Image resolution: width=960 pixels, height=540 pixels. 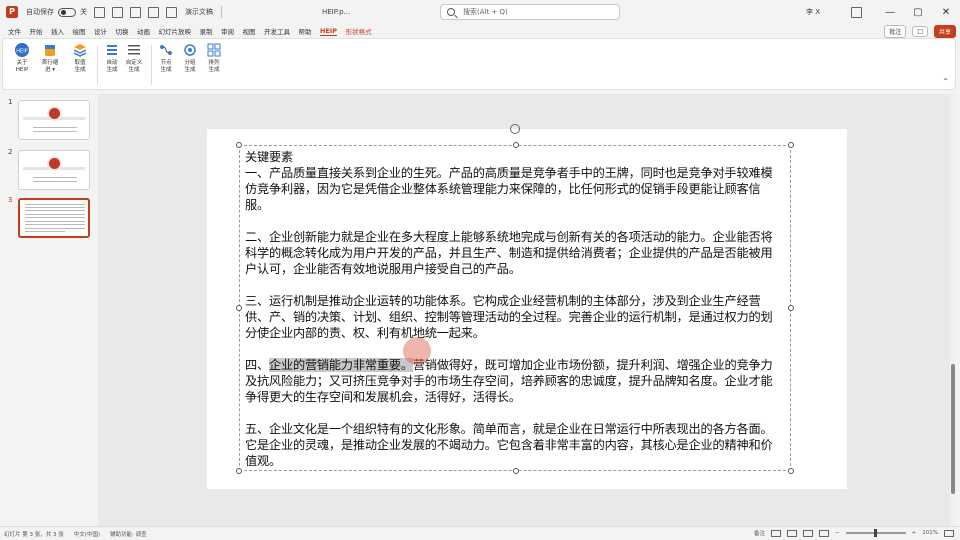 What do you see at coordinates (49, 70) in the screenshot?
I see `ribbon-label: 进 ▾` at bounding box center [49, 70].